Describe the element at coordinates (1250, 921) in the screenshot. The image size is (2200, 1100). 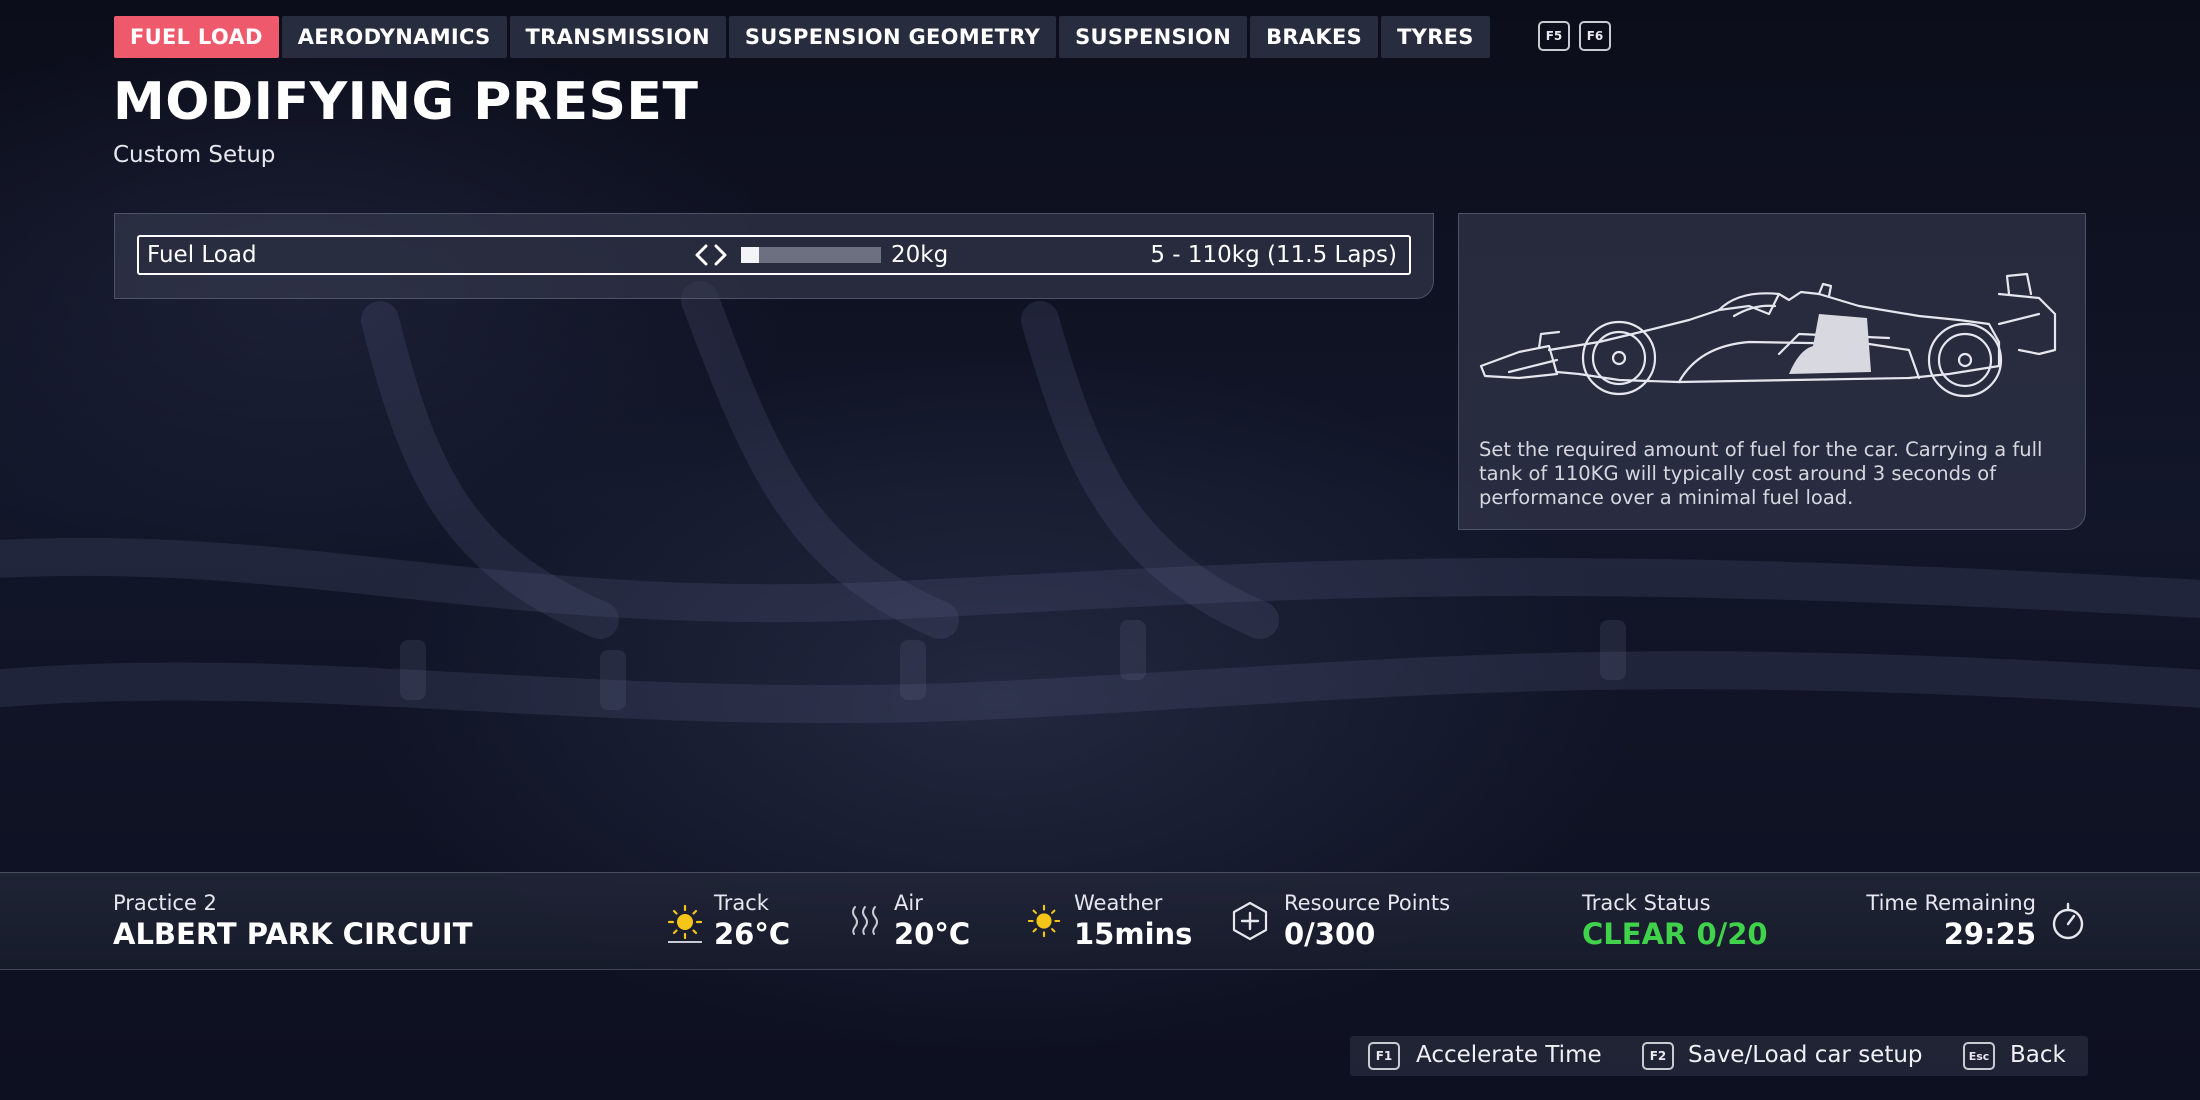
I see `resource-points-icon` at that location.